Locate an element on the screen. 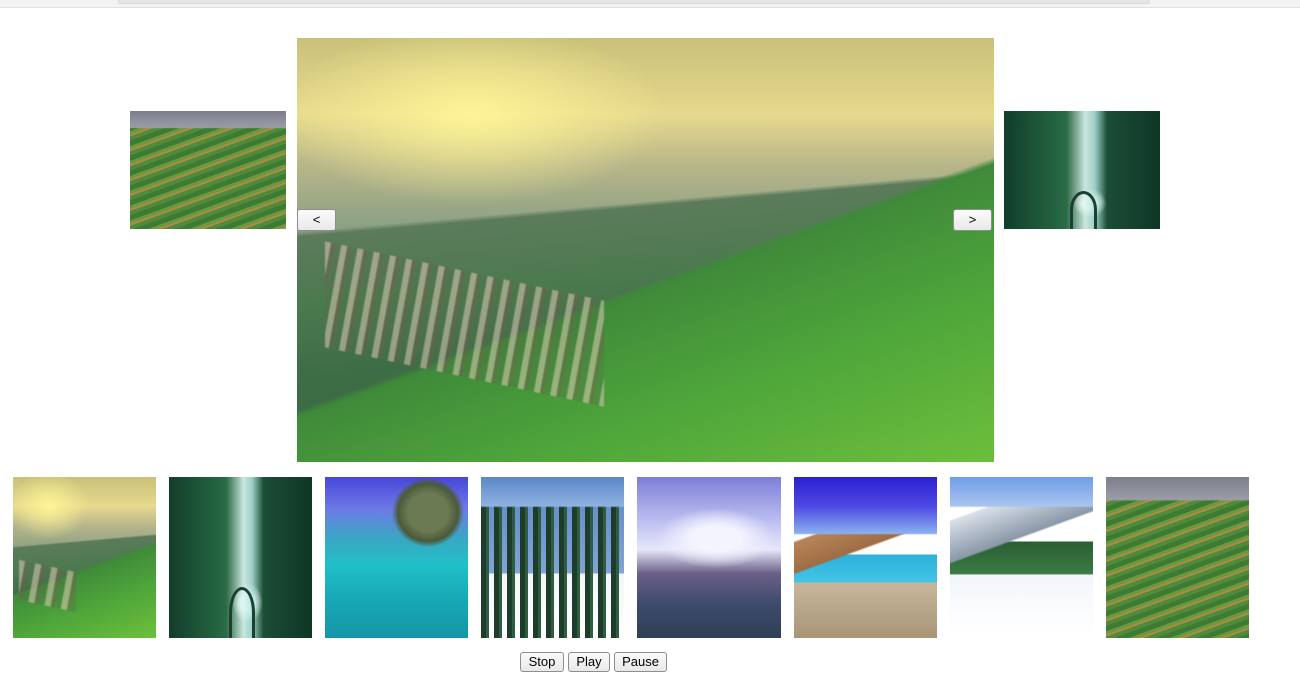 The height and width of the screenshot is (679, 1300). horizontal-scrollbar is located at coordinates (634, 2).